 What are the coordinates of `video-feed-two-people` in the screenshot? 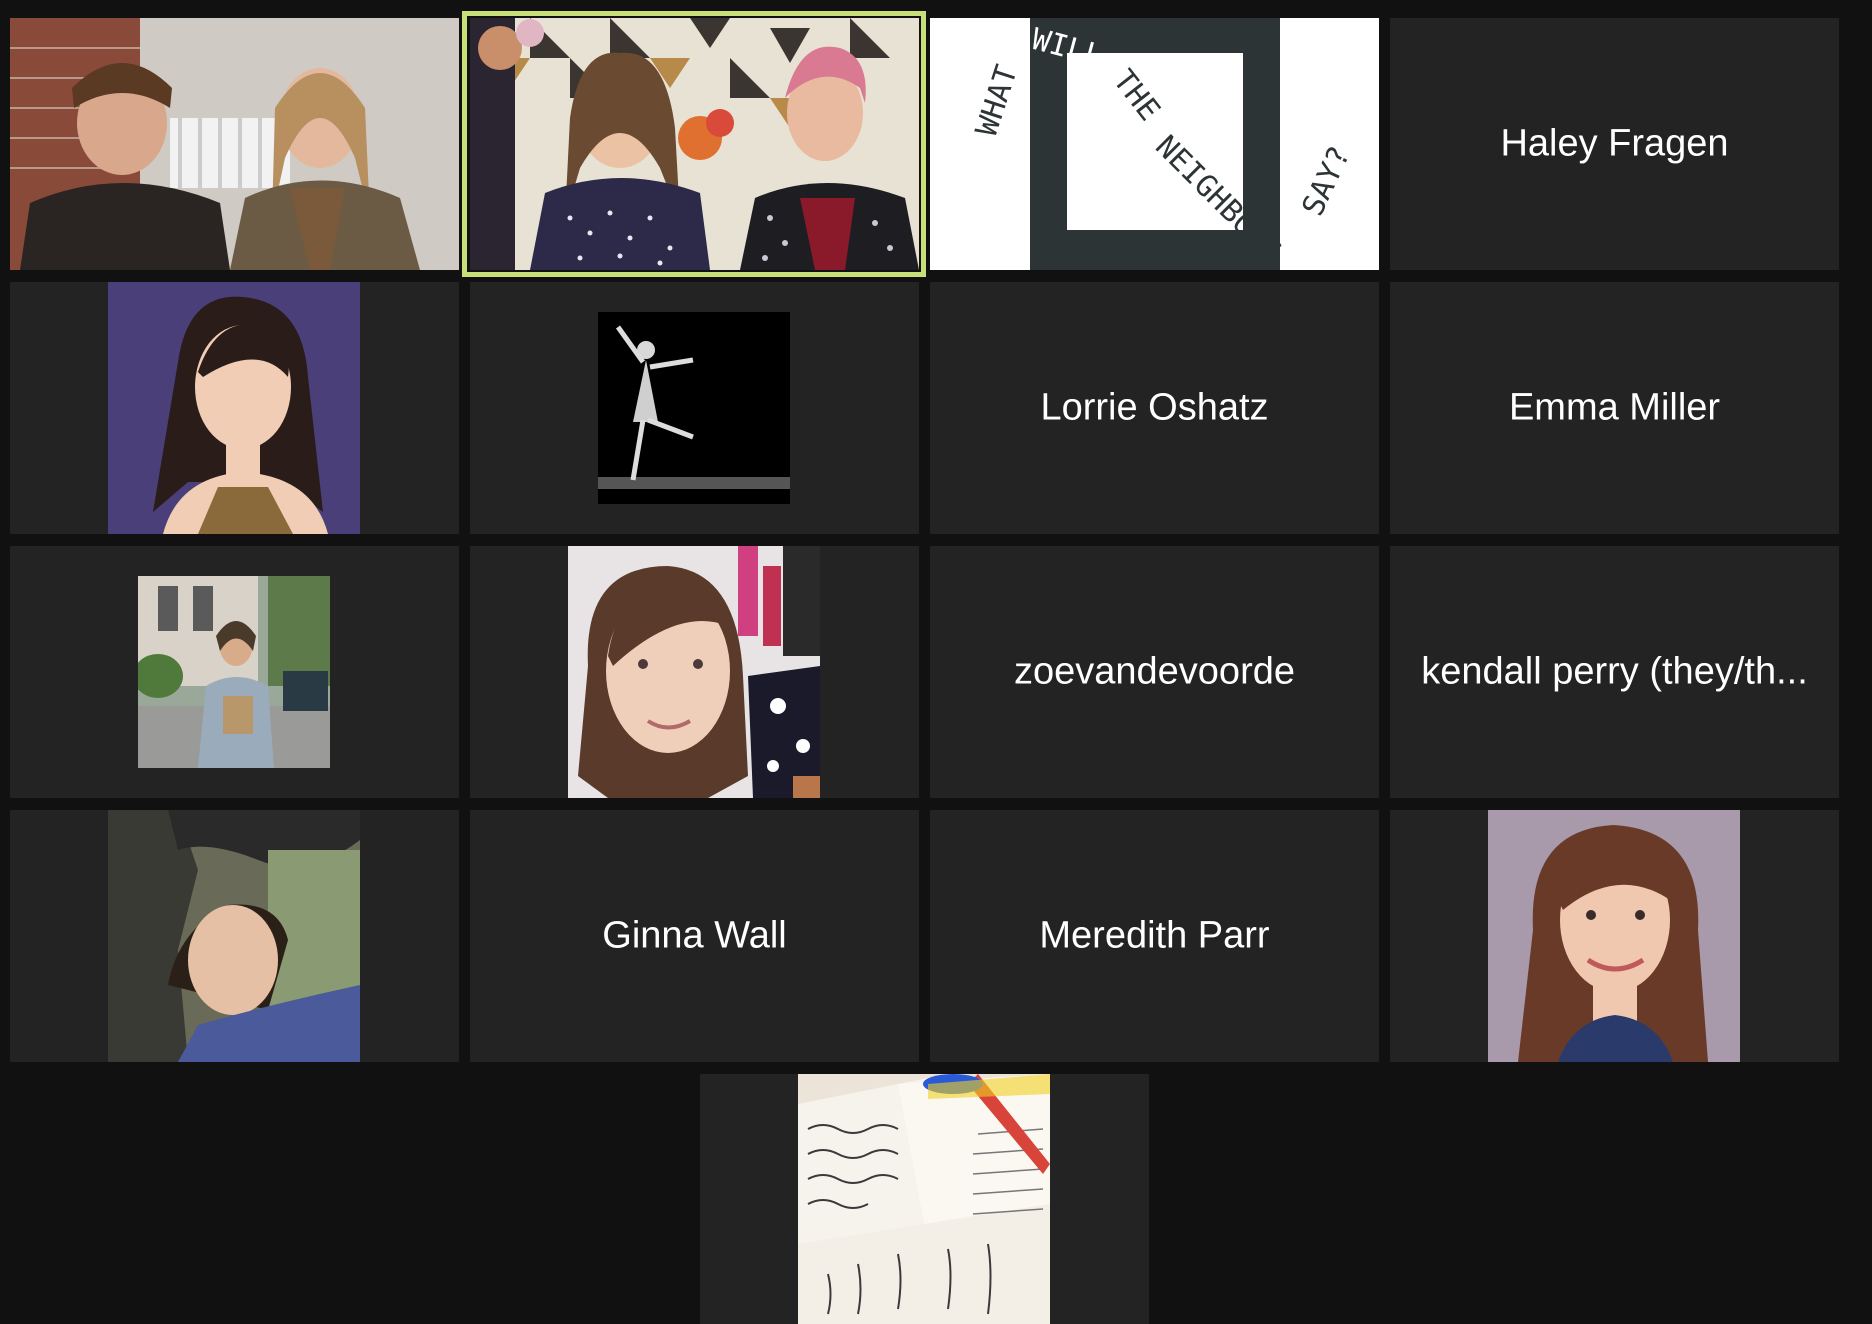 It's located at (234, 144).